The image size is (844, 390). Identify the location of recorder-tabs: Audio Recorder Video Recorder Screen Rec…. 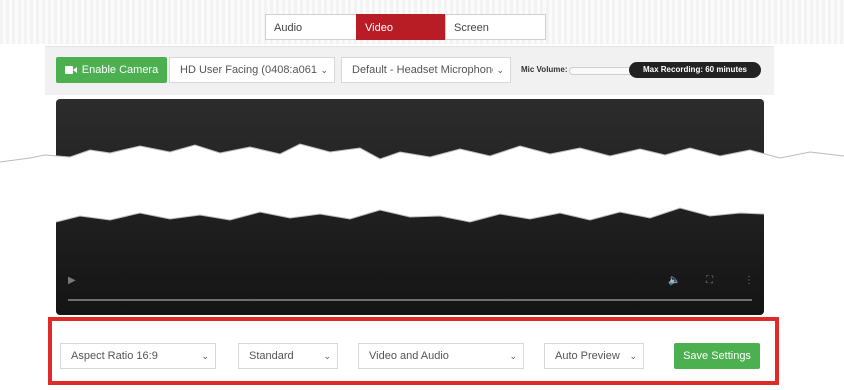
(405, 37).